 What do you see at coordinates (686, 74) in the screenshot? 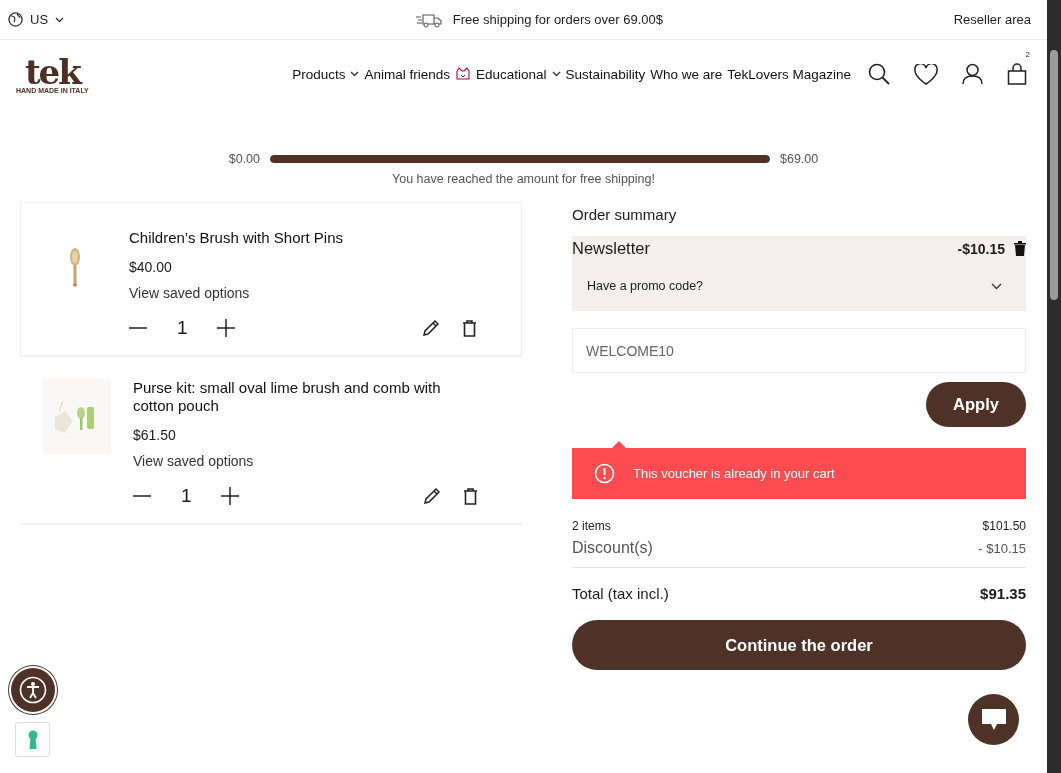
I see `nav-link: Who we are` at bounding box center [686, 74].